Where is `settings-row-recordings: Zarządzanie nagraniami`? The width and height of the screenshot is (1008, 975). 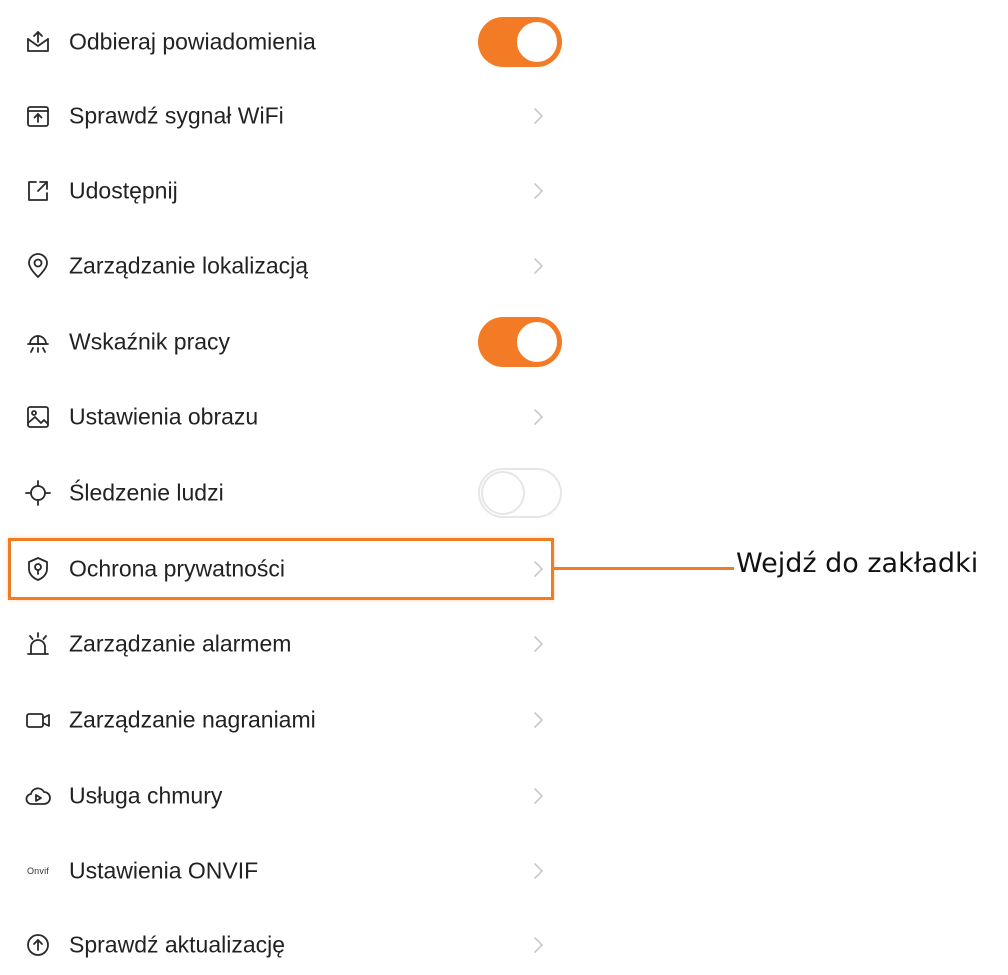 settings-row-recordings: Zarządzanie nagraniami is located at coordinates (290, 720).